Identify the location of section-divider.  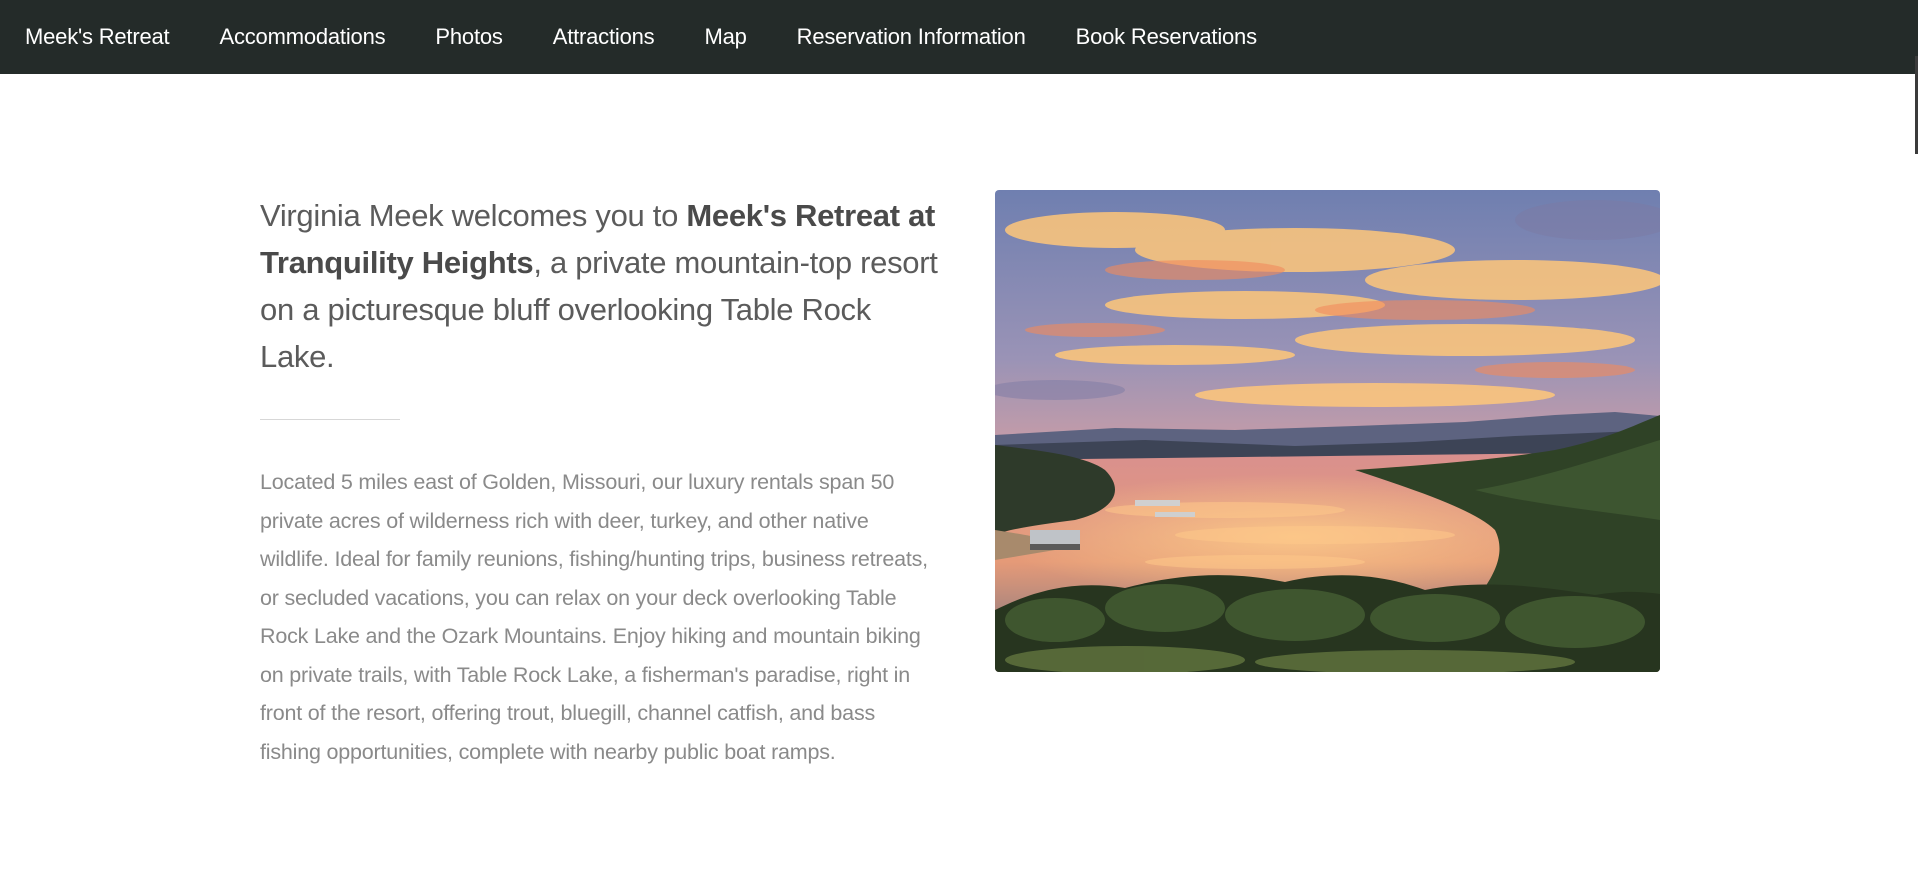
(330, 419).